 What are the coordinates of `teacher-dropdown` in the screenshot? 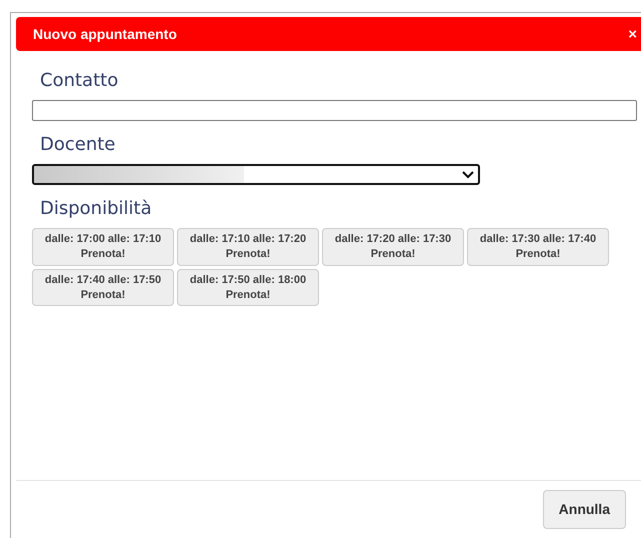 It's located at (256, 174).